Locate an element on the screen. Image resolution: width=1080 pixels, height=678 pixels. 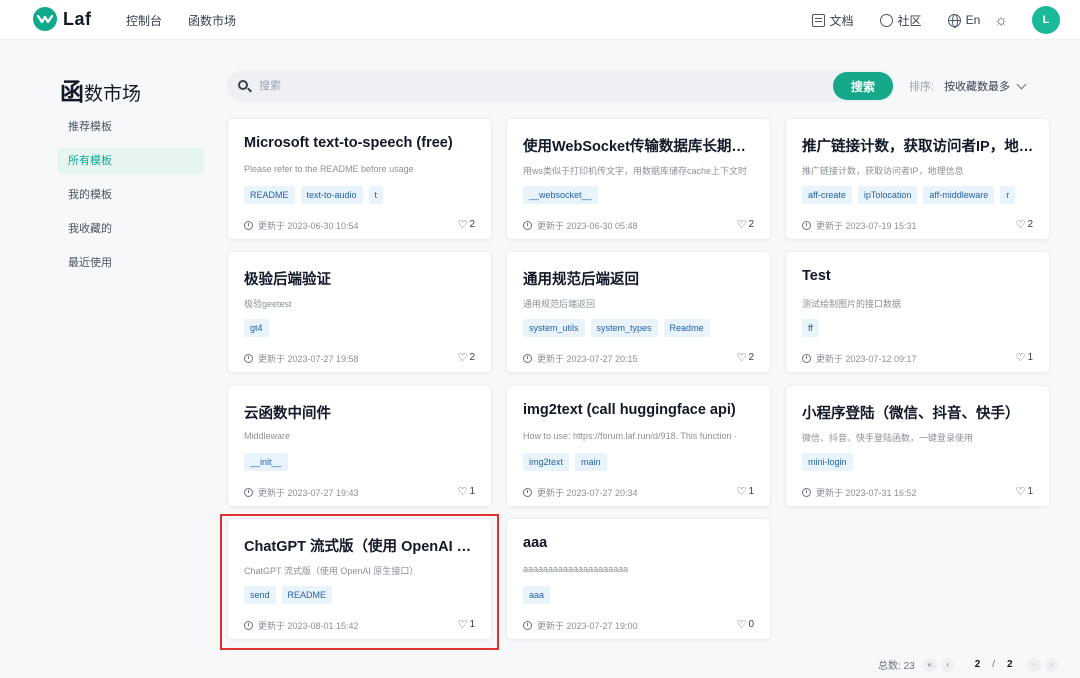
search-bar: 搜索 is located at coordinates (561, 86).